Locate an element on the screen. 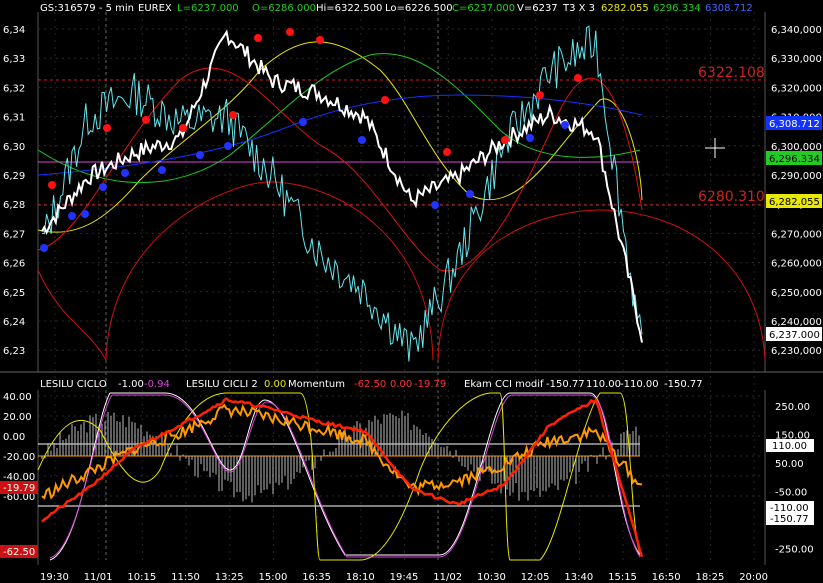 The image size is (823, 583). x-axis-label: 16:50 is located at coordinates (666, 577).